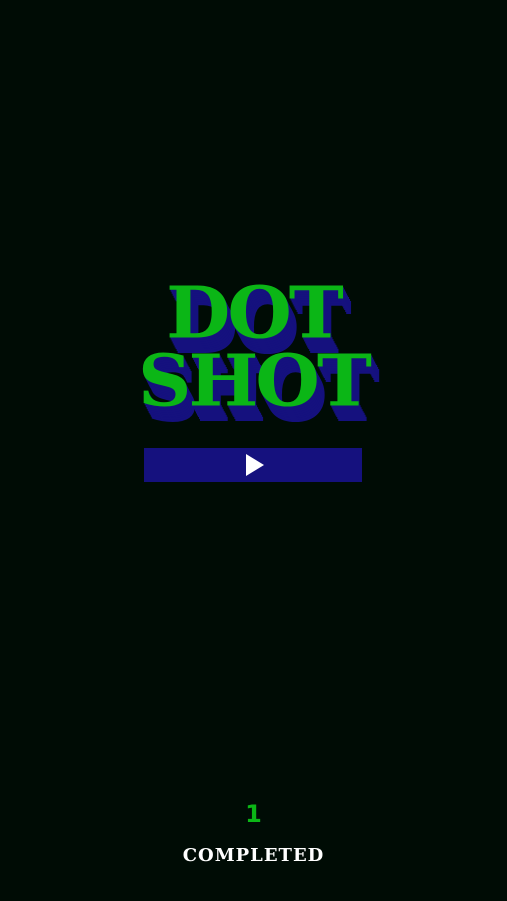 The image size is (507, 901). What do you see at coordinates (253, 855) in the screenshot?
I see `completed-label: COMPLETED` at bounding box center [253, 855].